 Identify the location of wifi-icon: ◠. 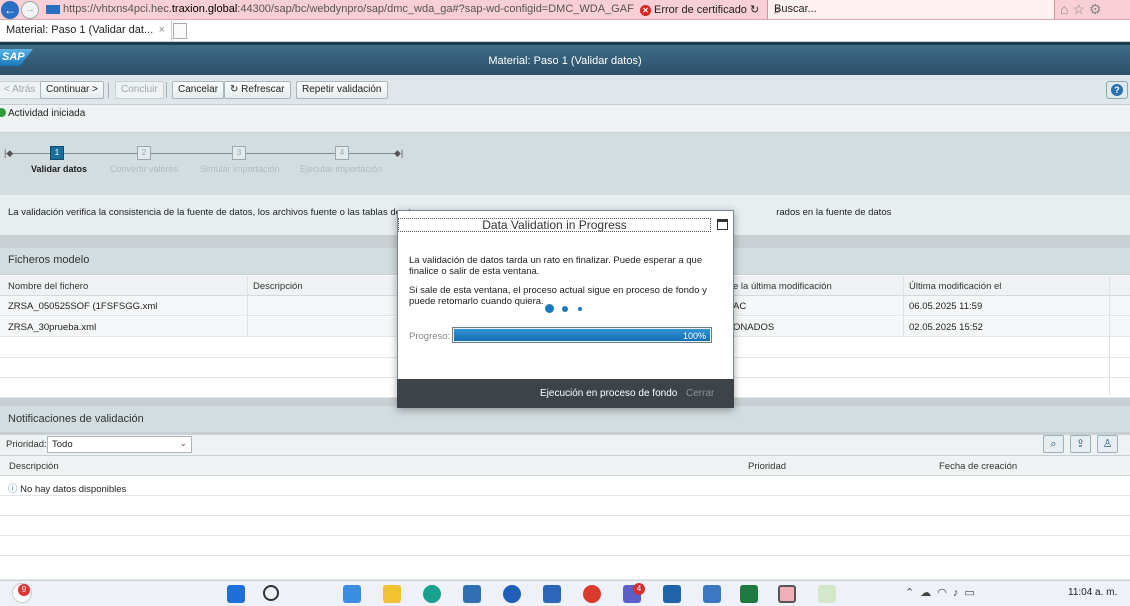
(945, 593).